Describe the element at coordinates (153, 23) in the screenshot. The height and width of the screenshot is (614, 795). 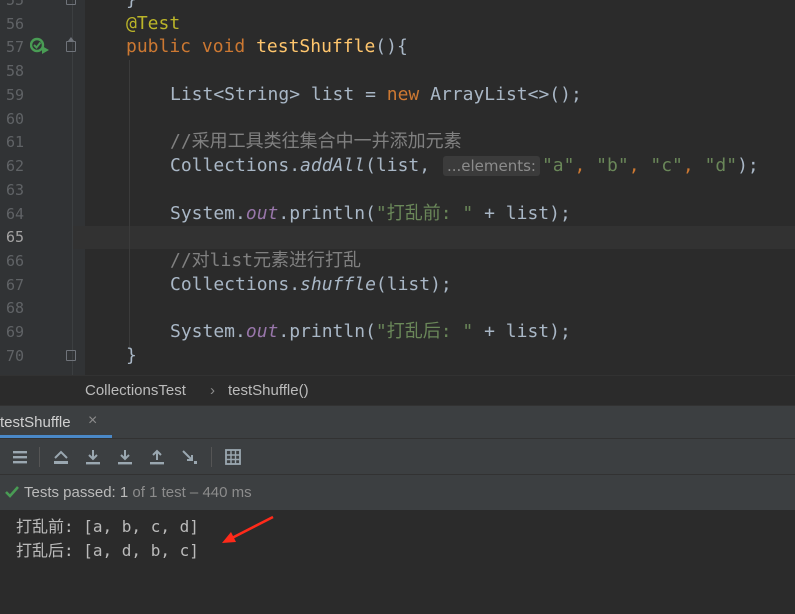
I see `code-line-56: @Test` at that location.